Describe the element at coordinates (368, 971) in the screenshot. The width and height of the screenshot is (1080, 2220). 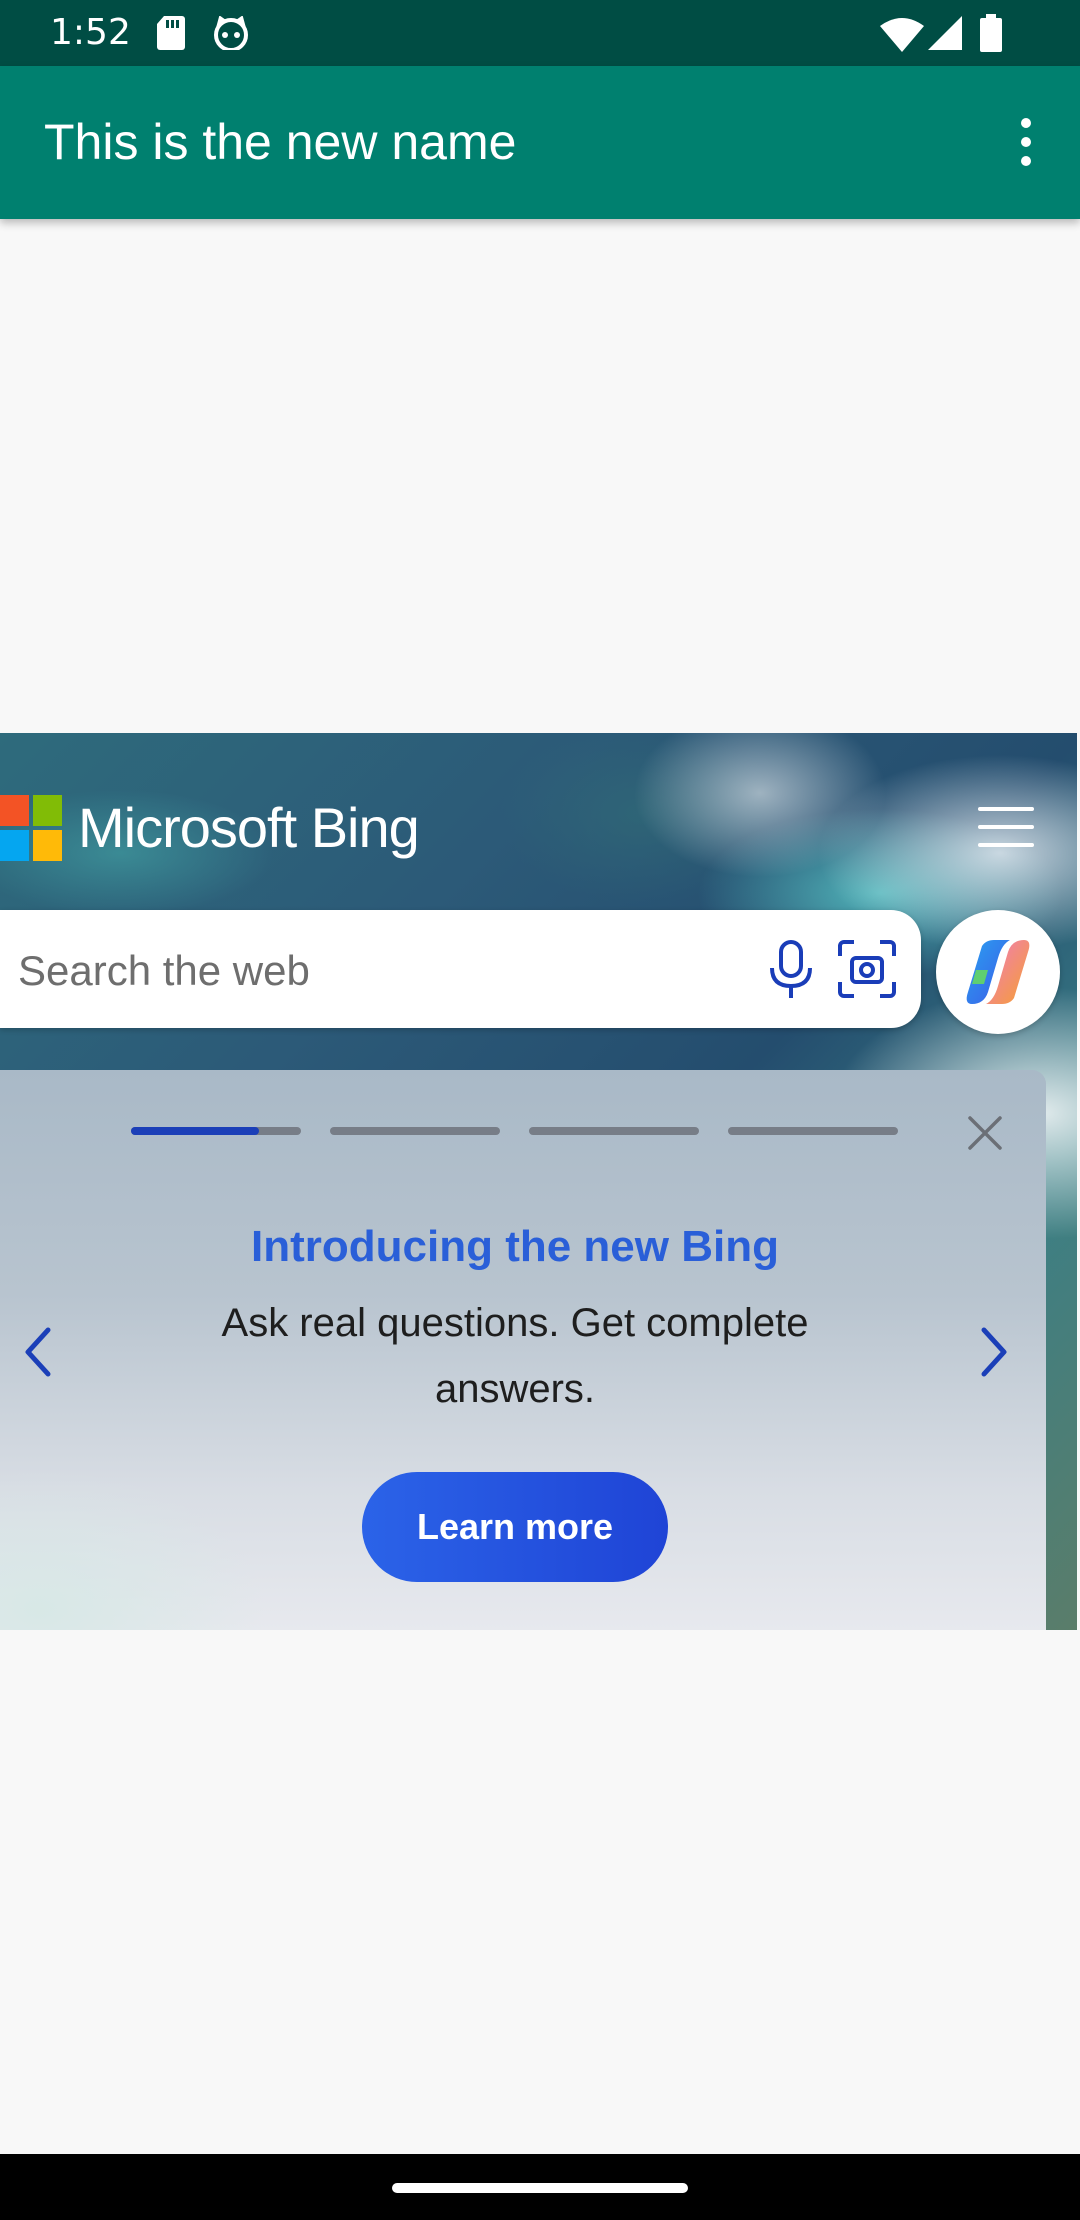
I see `search-input` at that location.